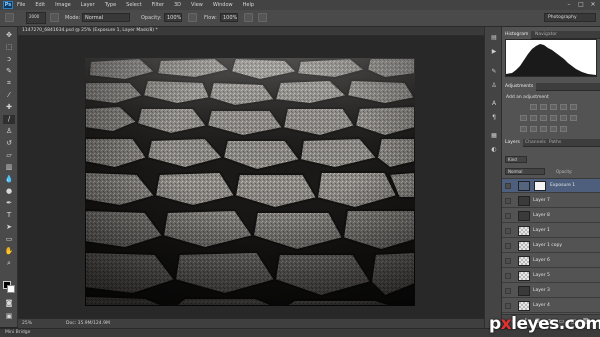 The width and height of the screenshot is (600, 337). What do you see at coordinates (551, 276) in the screenshot?
I see `layer-row: Layer 5` at bounding box center [551, 276].